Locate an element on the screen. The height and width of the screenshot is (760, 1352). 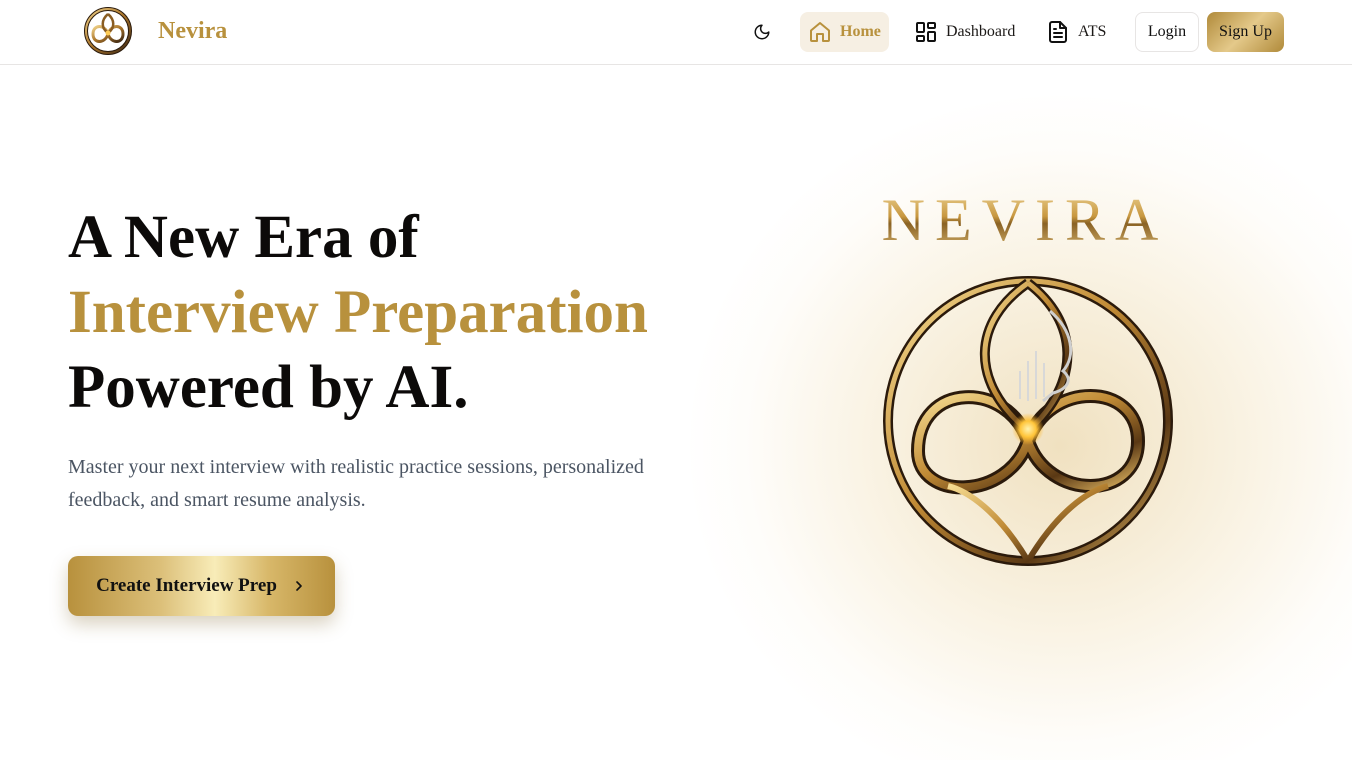
nav-dashboard-label: Dashboard is located at coordinates (981, 31).